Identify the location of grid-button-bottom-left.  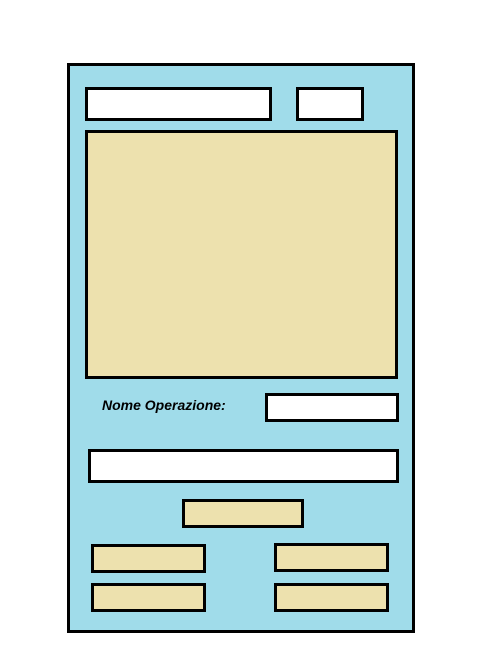
(148, 597).